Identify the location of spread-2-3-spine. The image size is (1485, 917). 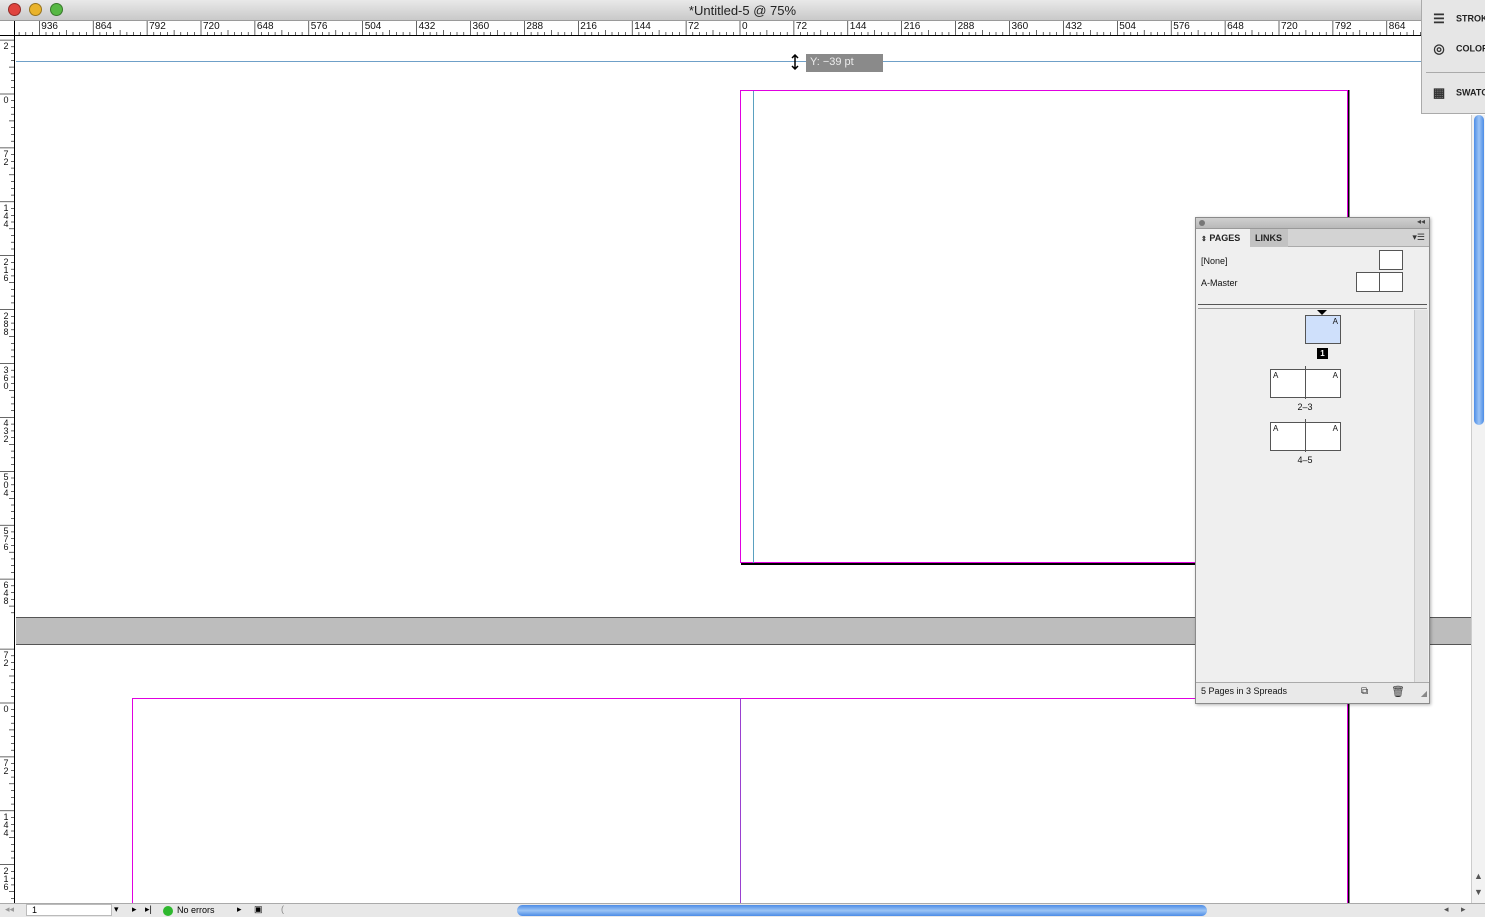
(1305, 382).